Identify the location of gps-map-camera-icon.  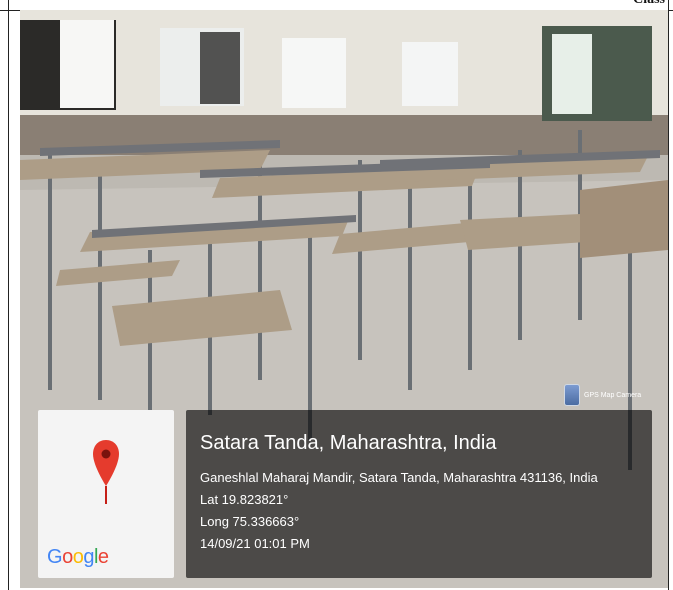
(572, 395).